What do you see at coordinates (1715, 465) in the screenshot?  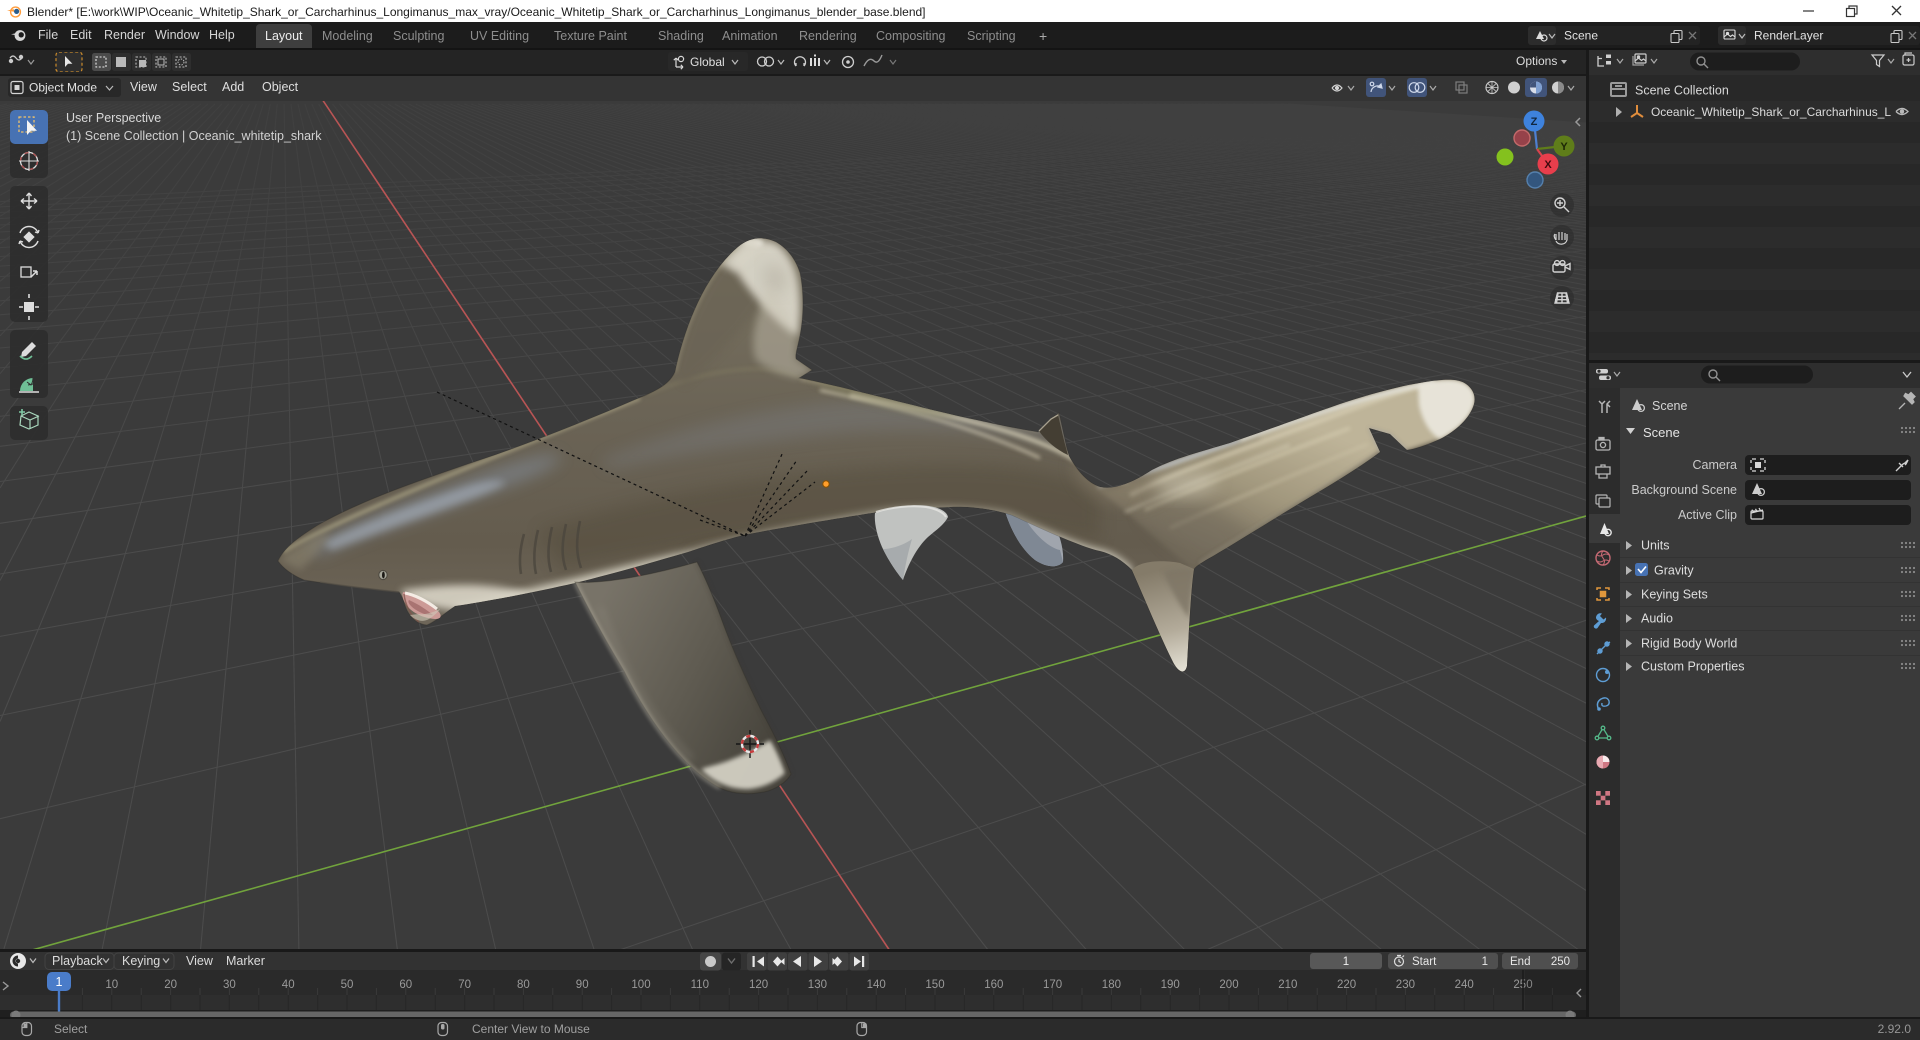 I see `svg-text: Camera` at bounding box center [1715, 465].